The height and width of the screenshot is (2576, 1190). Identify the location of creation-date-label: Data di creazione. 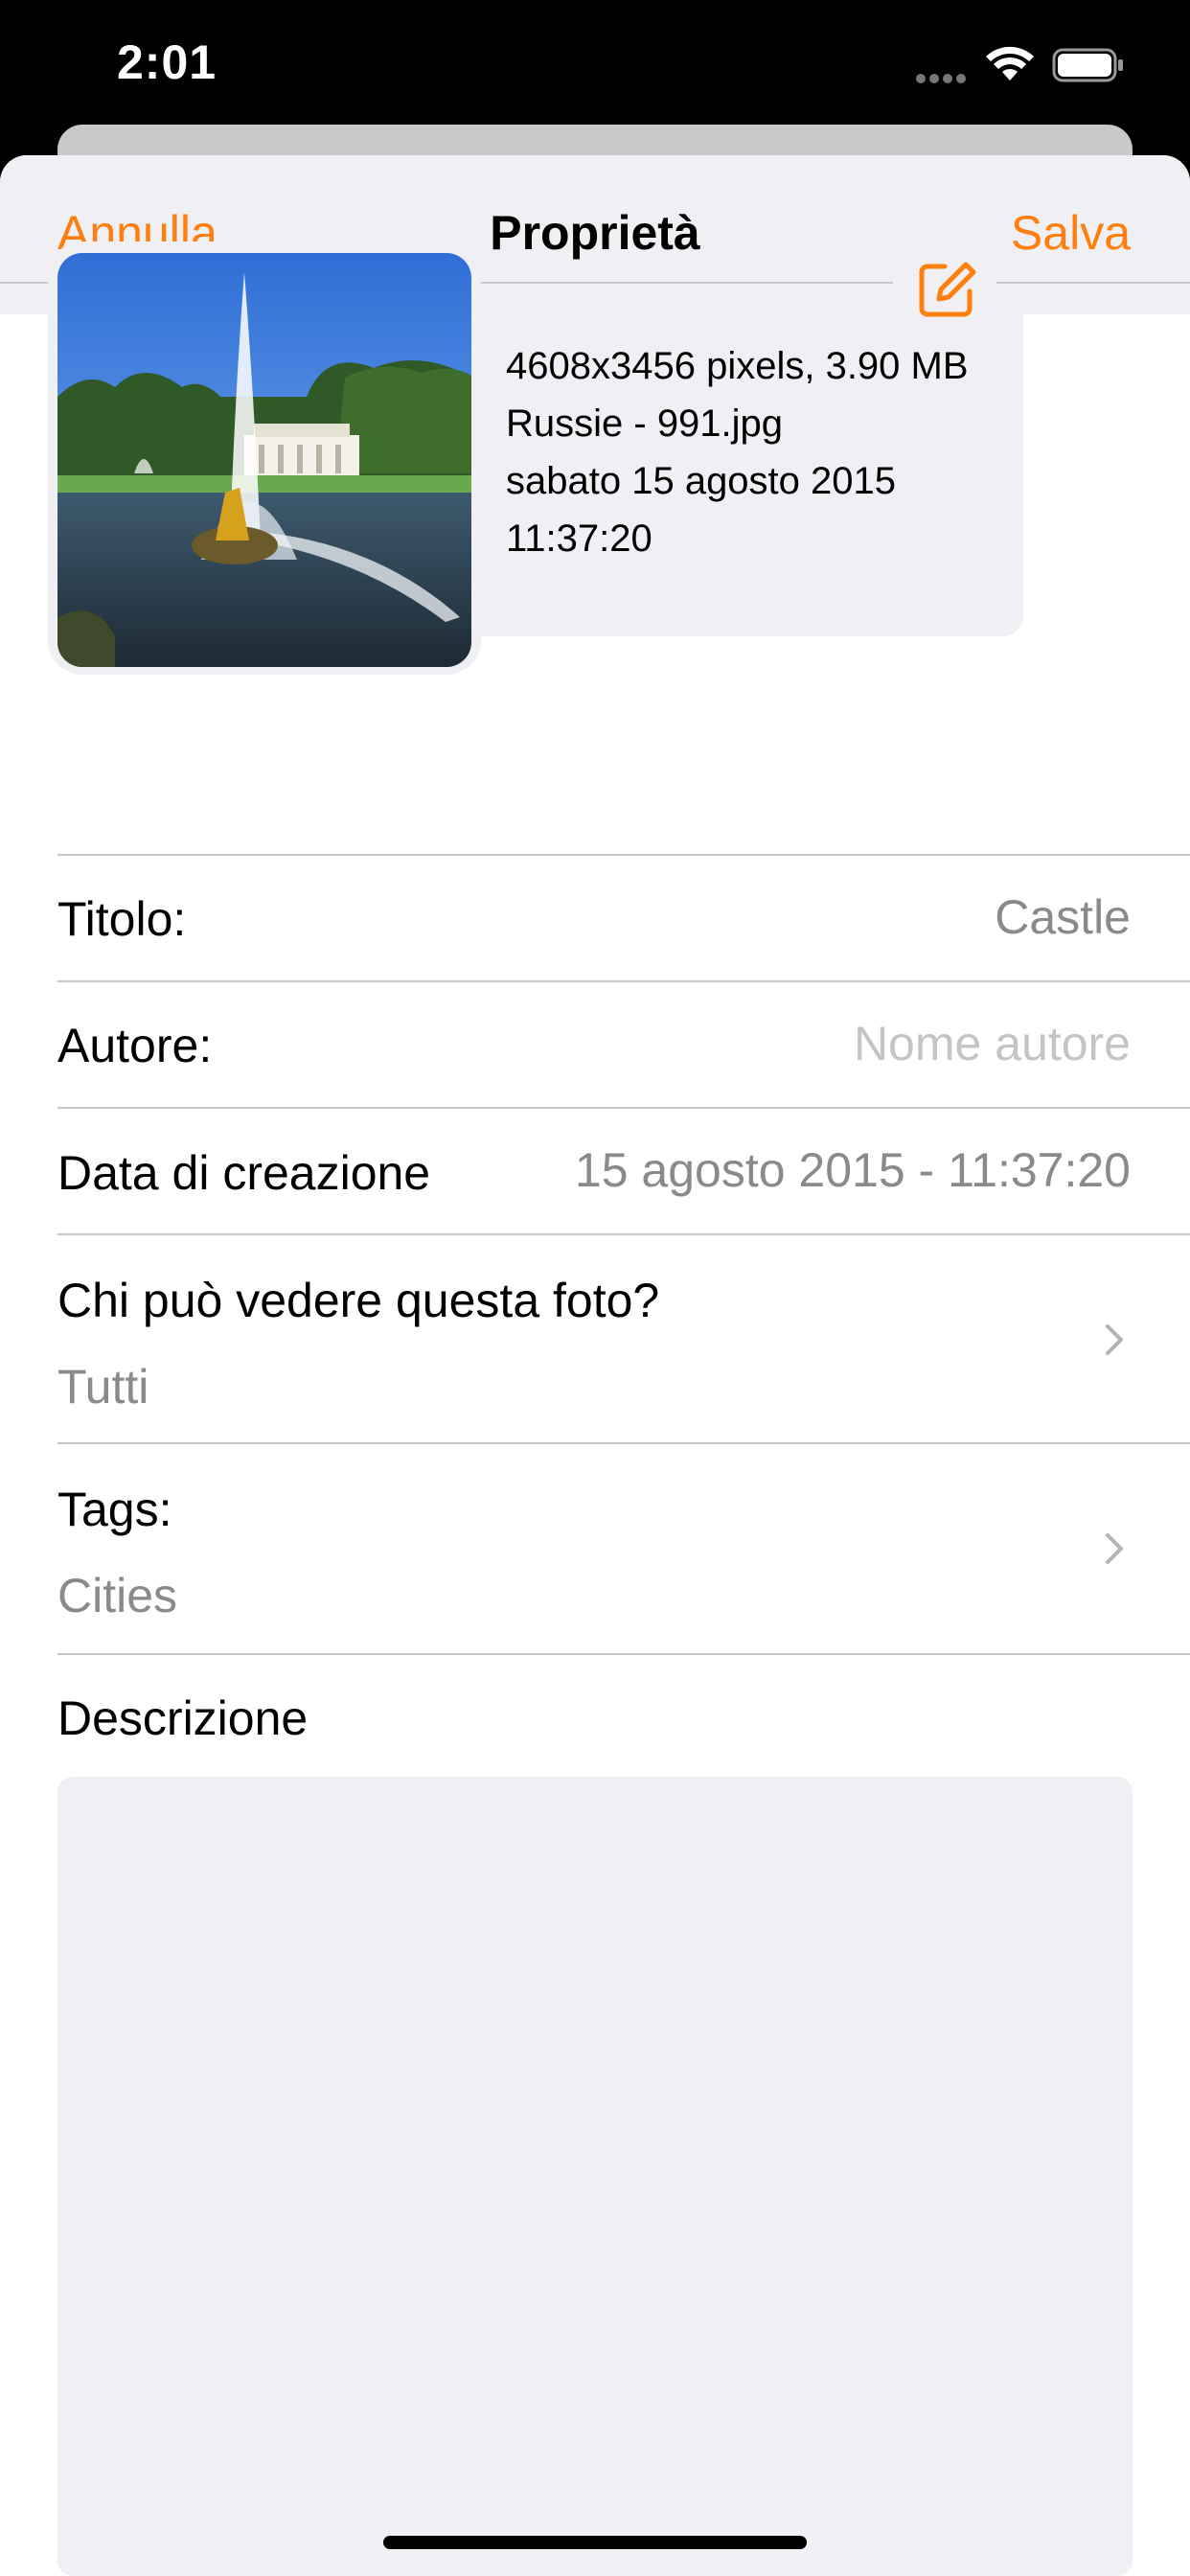
(244, 1173).